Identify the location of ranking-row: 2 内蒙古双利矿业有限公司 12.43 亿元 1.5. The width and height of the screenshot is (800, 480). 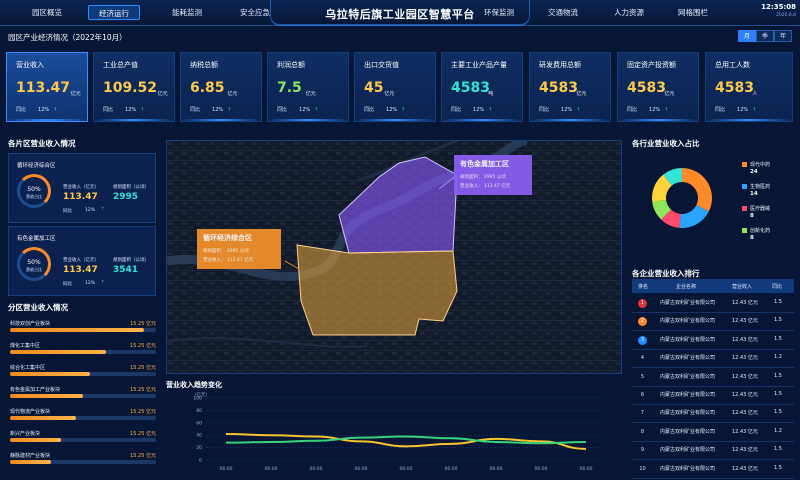
(713, 322).